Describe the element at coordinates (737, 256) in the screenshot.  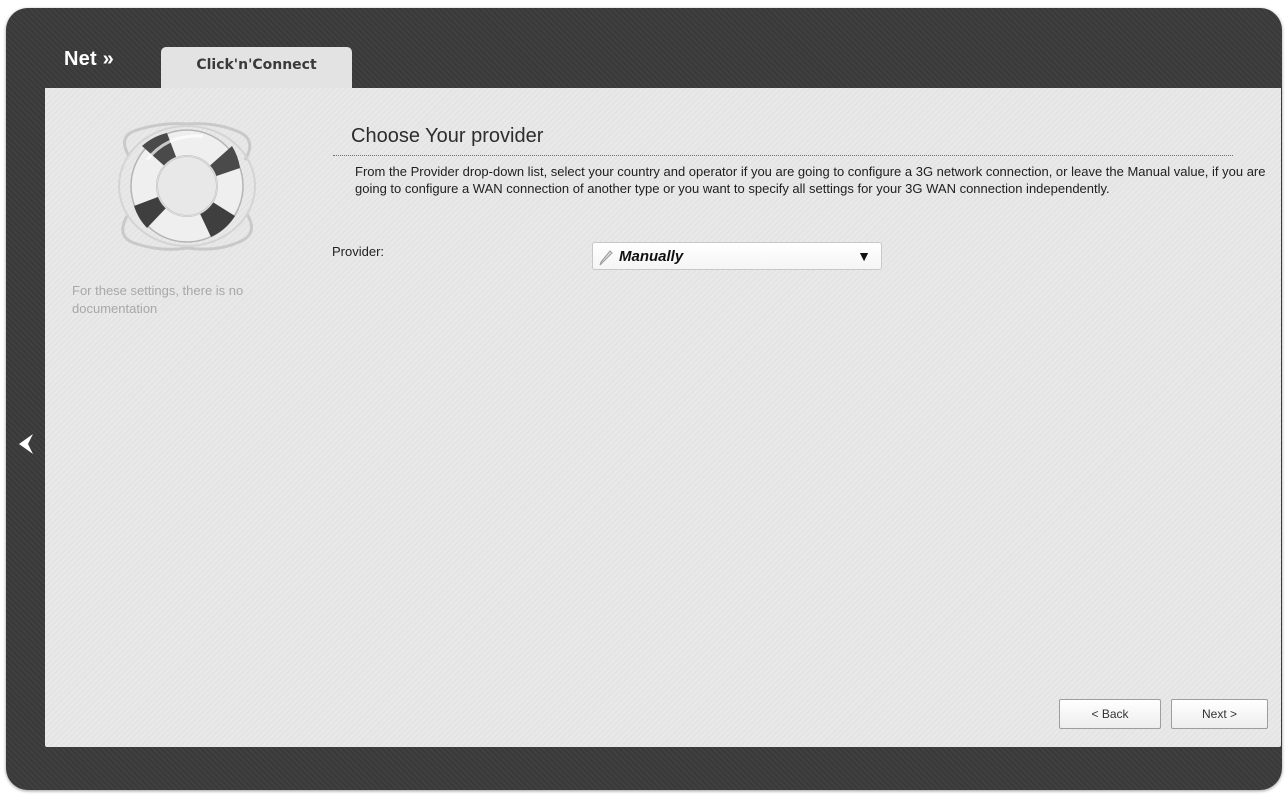
I see `provider-select: Manually ▼` at that location.